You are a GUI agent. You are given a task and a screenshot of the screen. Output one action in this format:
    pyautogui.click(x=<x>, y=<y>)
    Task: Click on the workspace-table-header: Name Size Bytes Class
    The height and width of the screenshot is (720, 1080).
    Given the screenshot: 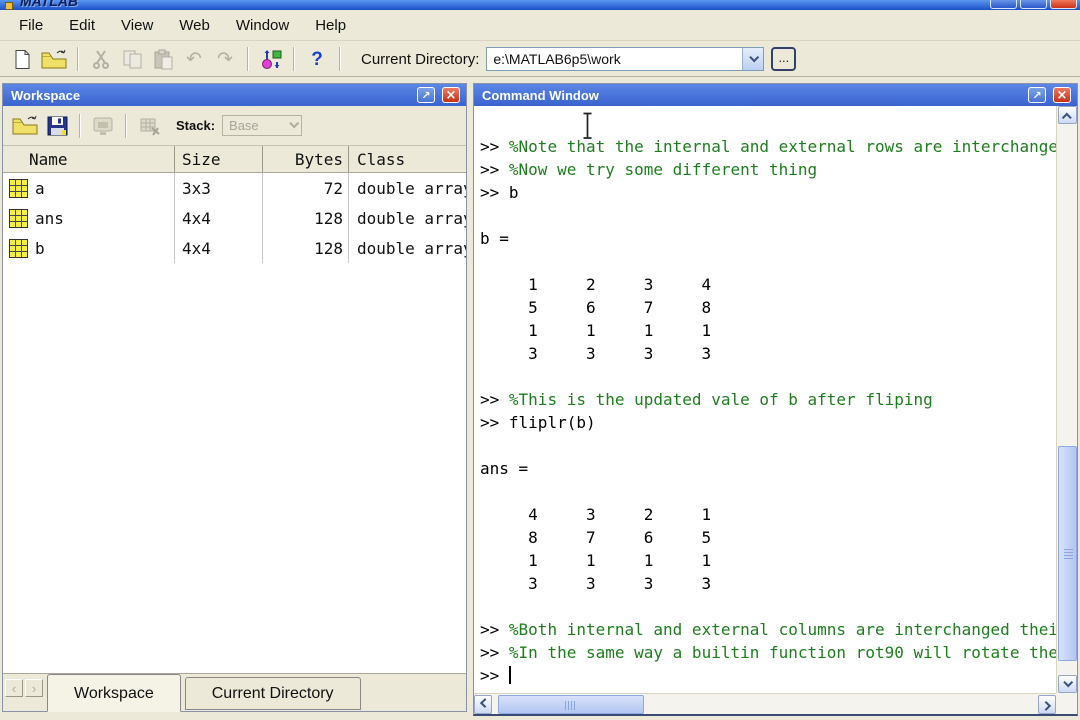 What is the action you would take?
    pyautogui.click(x=234, y=159)
    